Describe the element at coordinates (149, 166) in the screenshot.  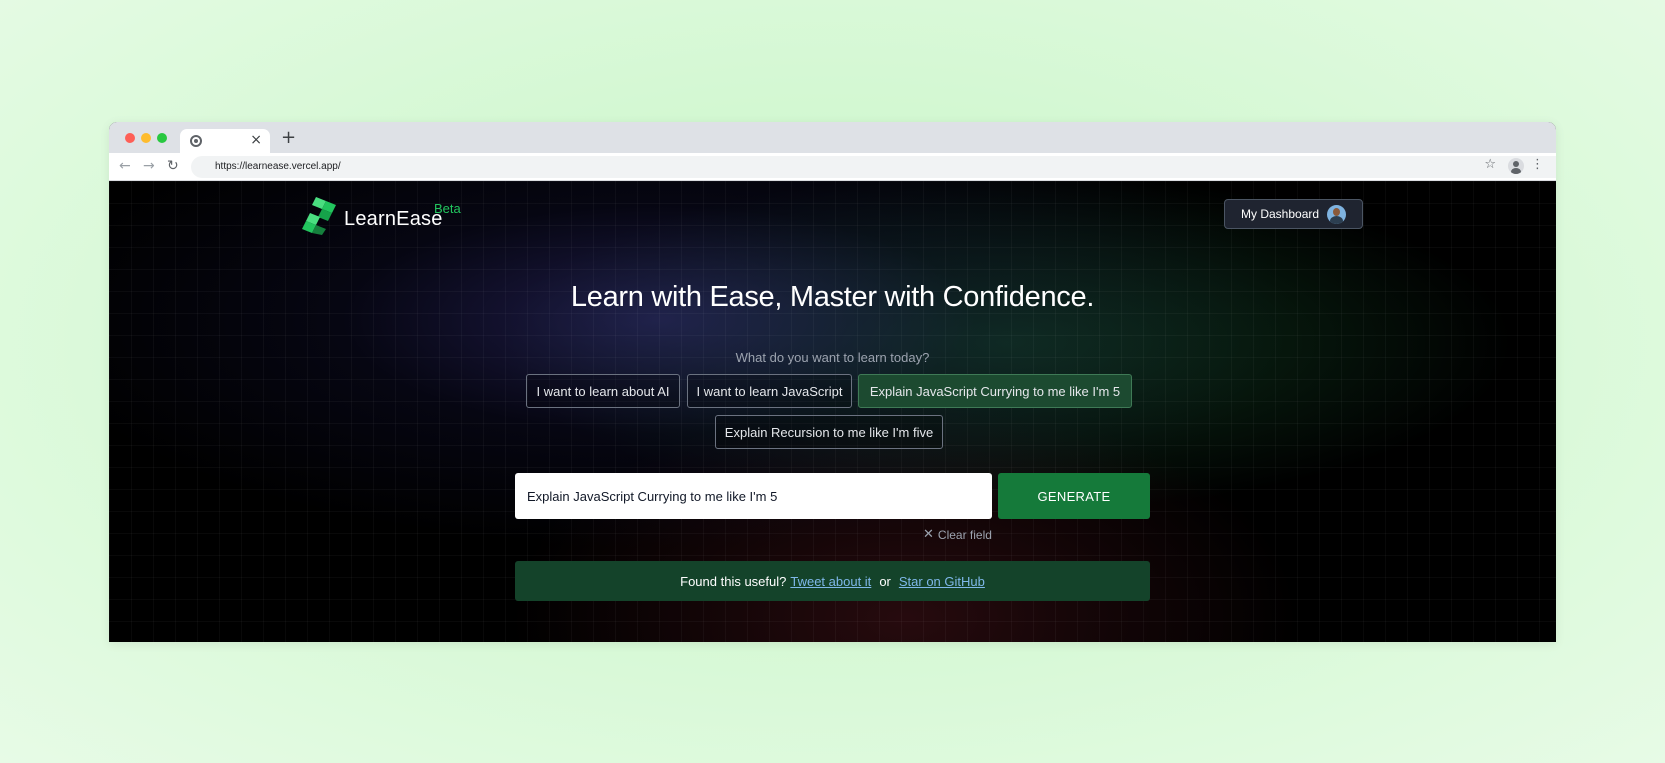
I see `forward-arrow-icon: →` at that location.